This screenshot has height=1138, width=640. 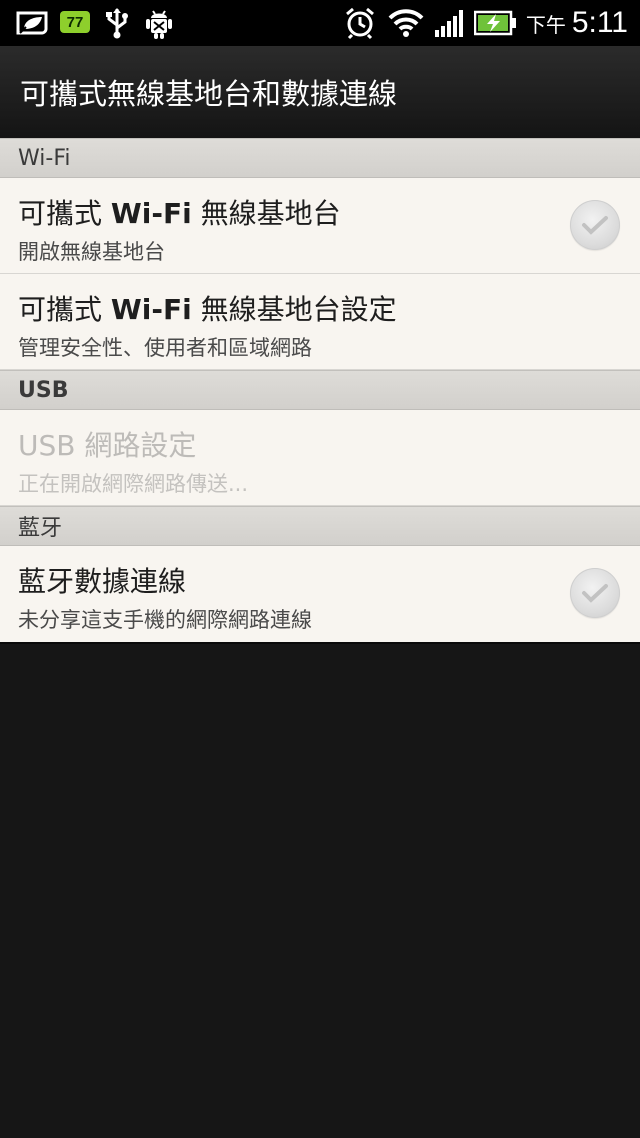 I want to click on bluetooth-tethering-item: 藍牙數據連線 未分享這支手機的網際網路連線, so click(x=320, y=594).